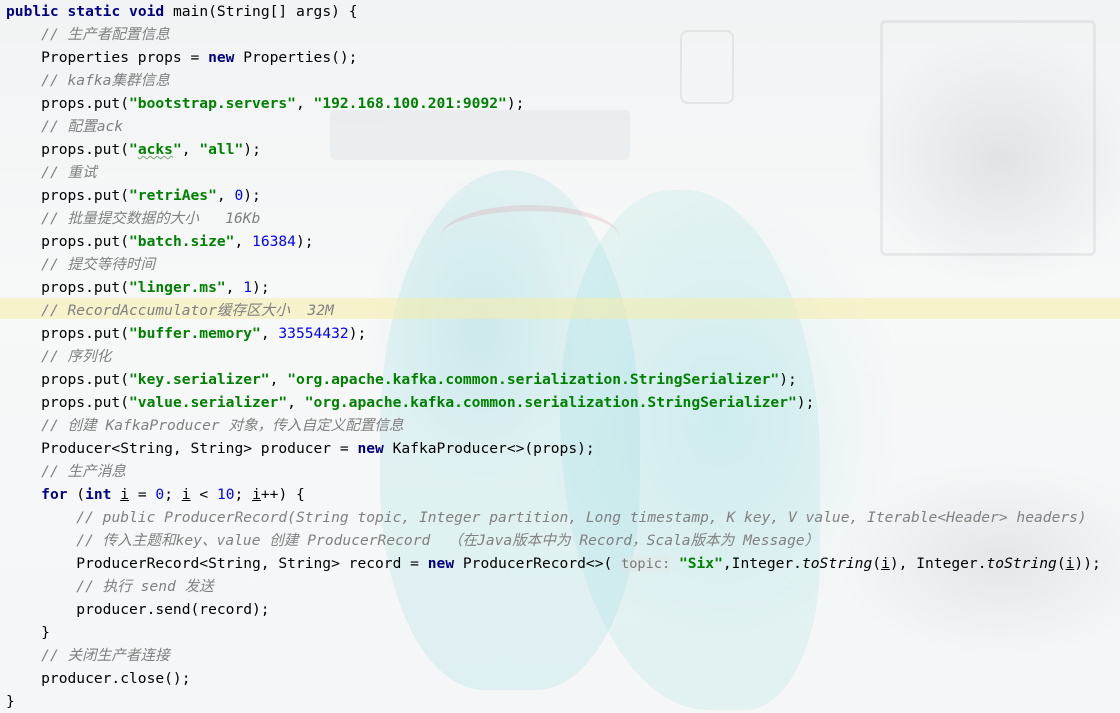  What do you see at coordinates (553, 34) in the screenshot?
I see `code-line: // 生产者配置信息` at bounding box center [553, 34].